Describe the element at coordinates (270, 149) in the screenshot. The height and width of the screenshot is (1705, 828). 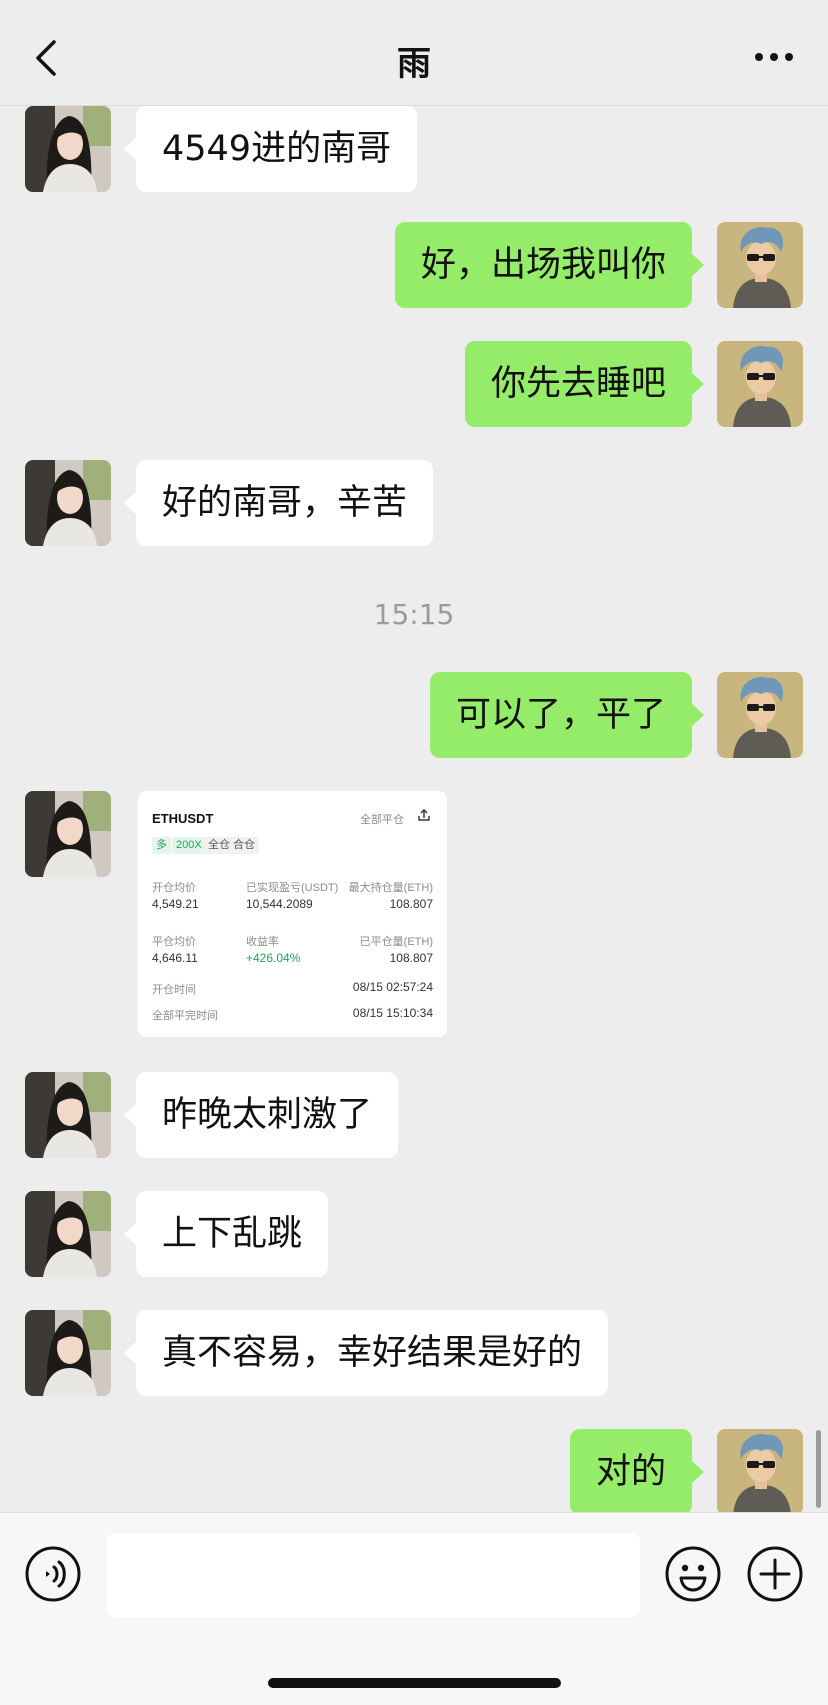
I see `message-bubble: 4549进的南哥` at that location.